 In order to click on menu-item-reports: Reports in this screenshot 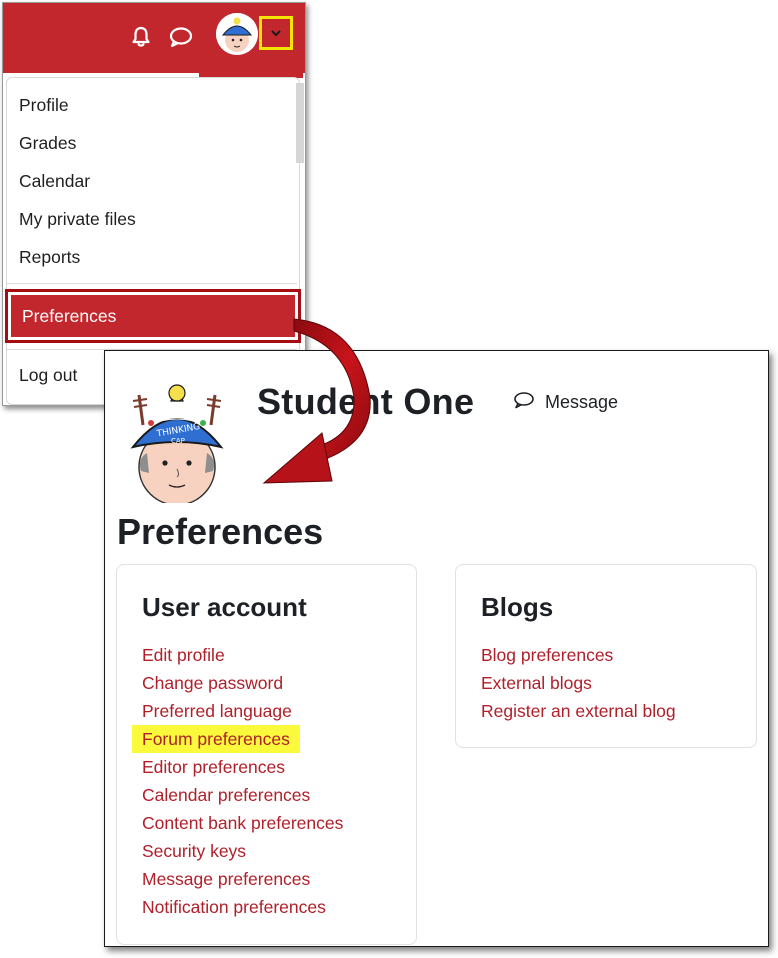, I will do `click(49, 257)`.